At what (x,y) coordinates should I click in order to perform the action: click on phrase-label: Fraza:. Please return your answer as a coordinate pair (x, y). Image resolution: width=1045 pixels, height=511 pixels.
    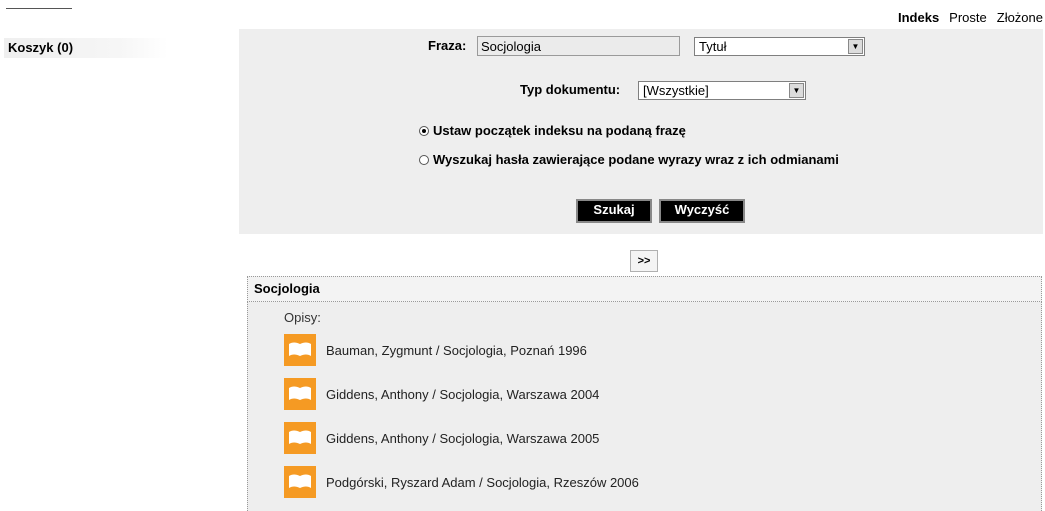
    Looking at the image, I should click on (447, 45).